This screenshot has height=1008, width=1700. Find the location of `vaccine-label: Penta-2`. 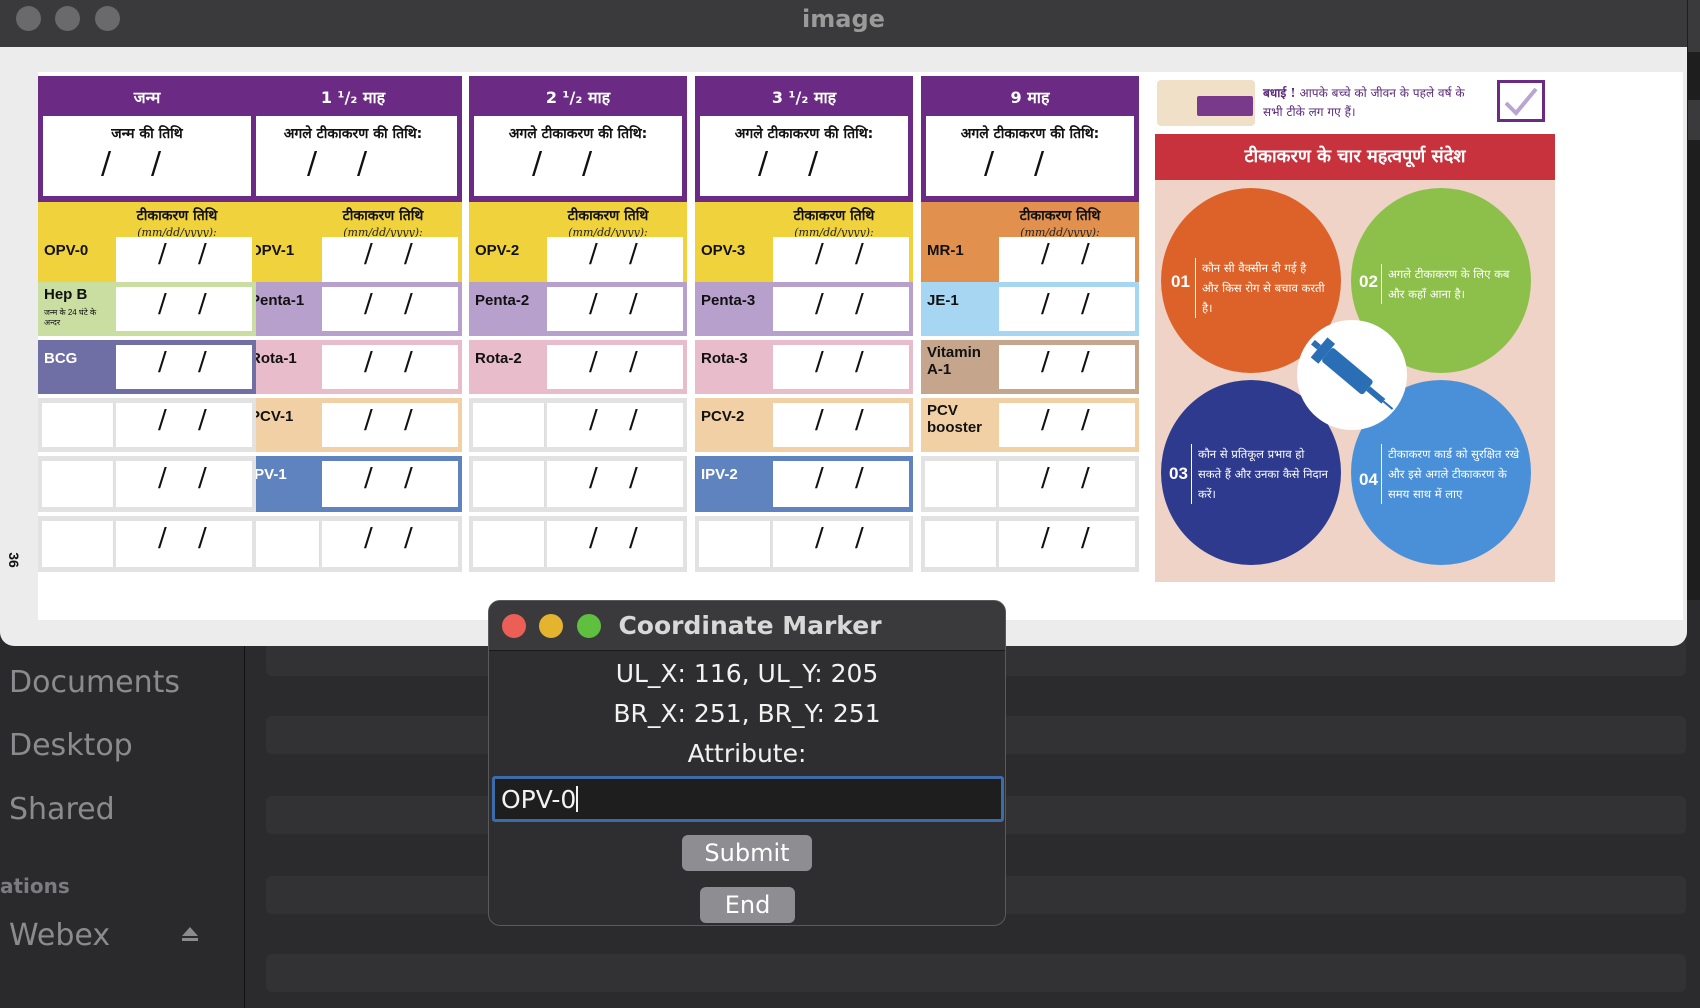

vaccine-label: Penta-2 is located at coordinates (502, 300).